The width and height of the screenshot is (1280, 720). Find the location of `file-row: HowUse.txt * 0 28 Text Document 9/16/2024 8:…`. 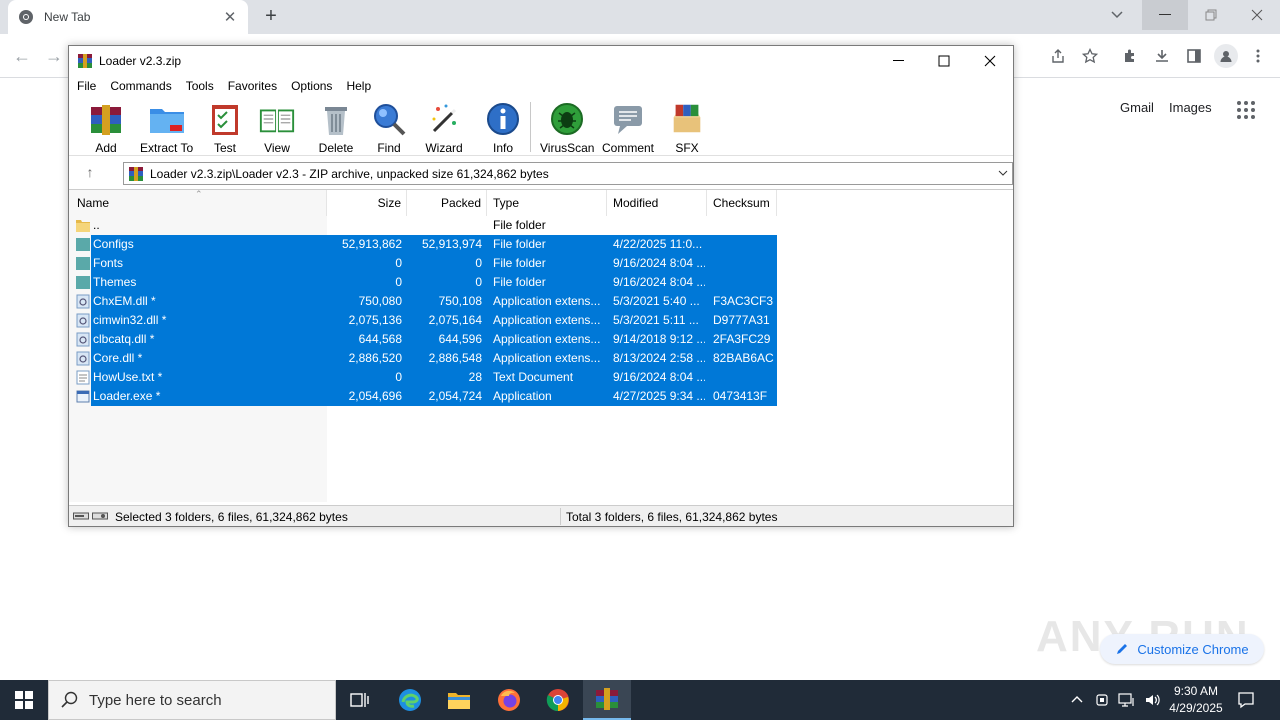

file-row: HowUse.txt * 0 28 Text Document 9/16/2024 8:… is located at coordinates (423, 377).